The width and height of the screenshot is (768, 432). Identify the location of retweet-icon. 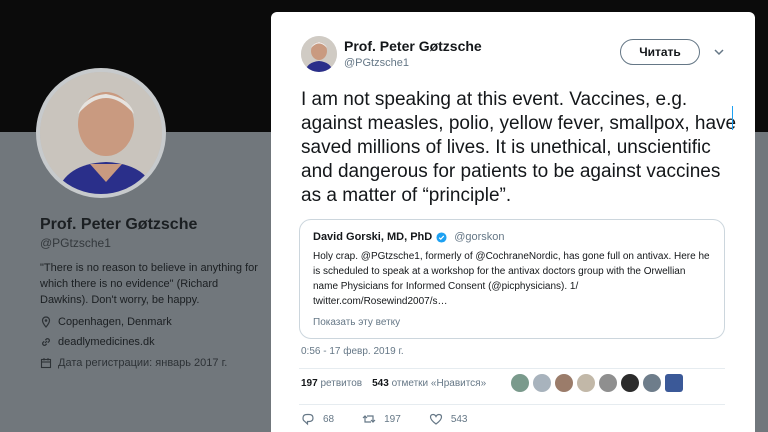
(369, 419).